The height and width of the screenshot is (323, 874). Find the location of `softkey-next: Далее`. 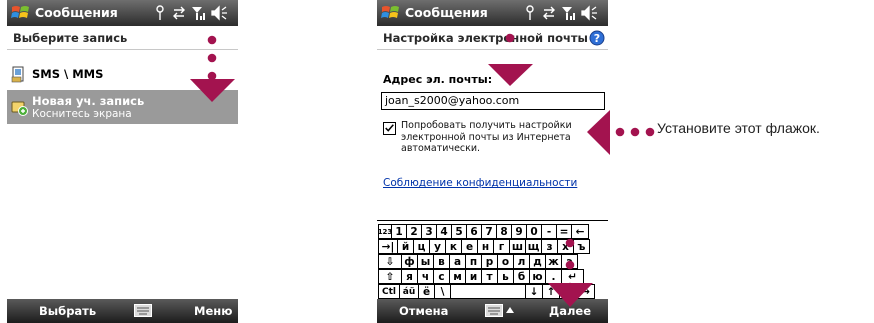

softkey-next: Далее is located at coordinates (570, 311).